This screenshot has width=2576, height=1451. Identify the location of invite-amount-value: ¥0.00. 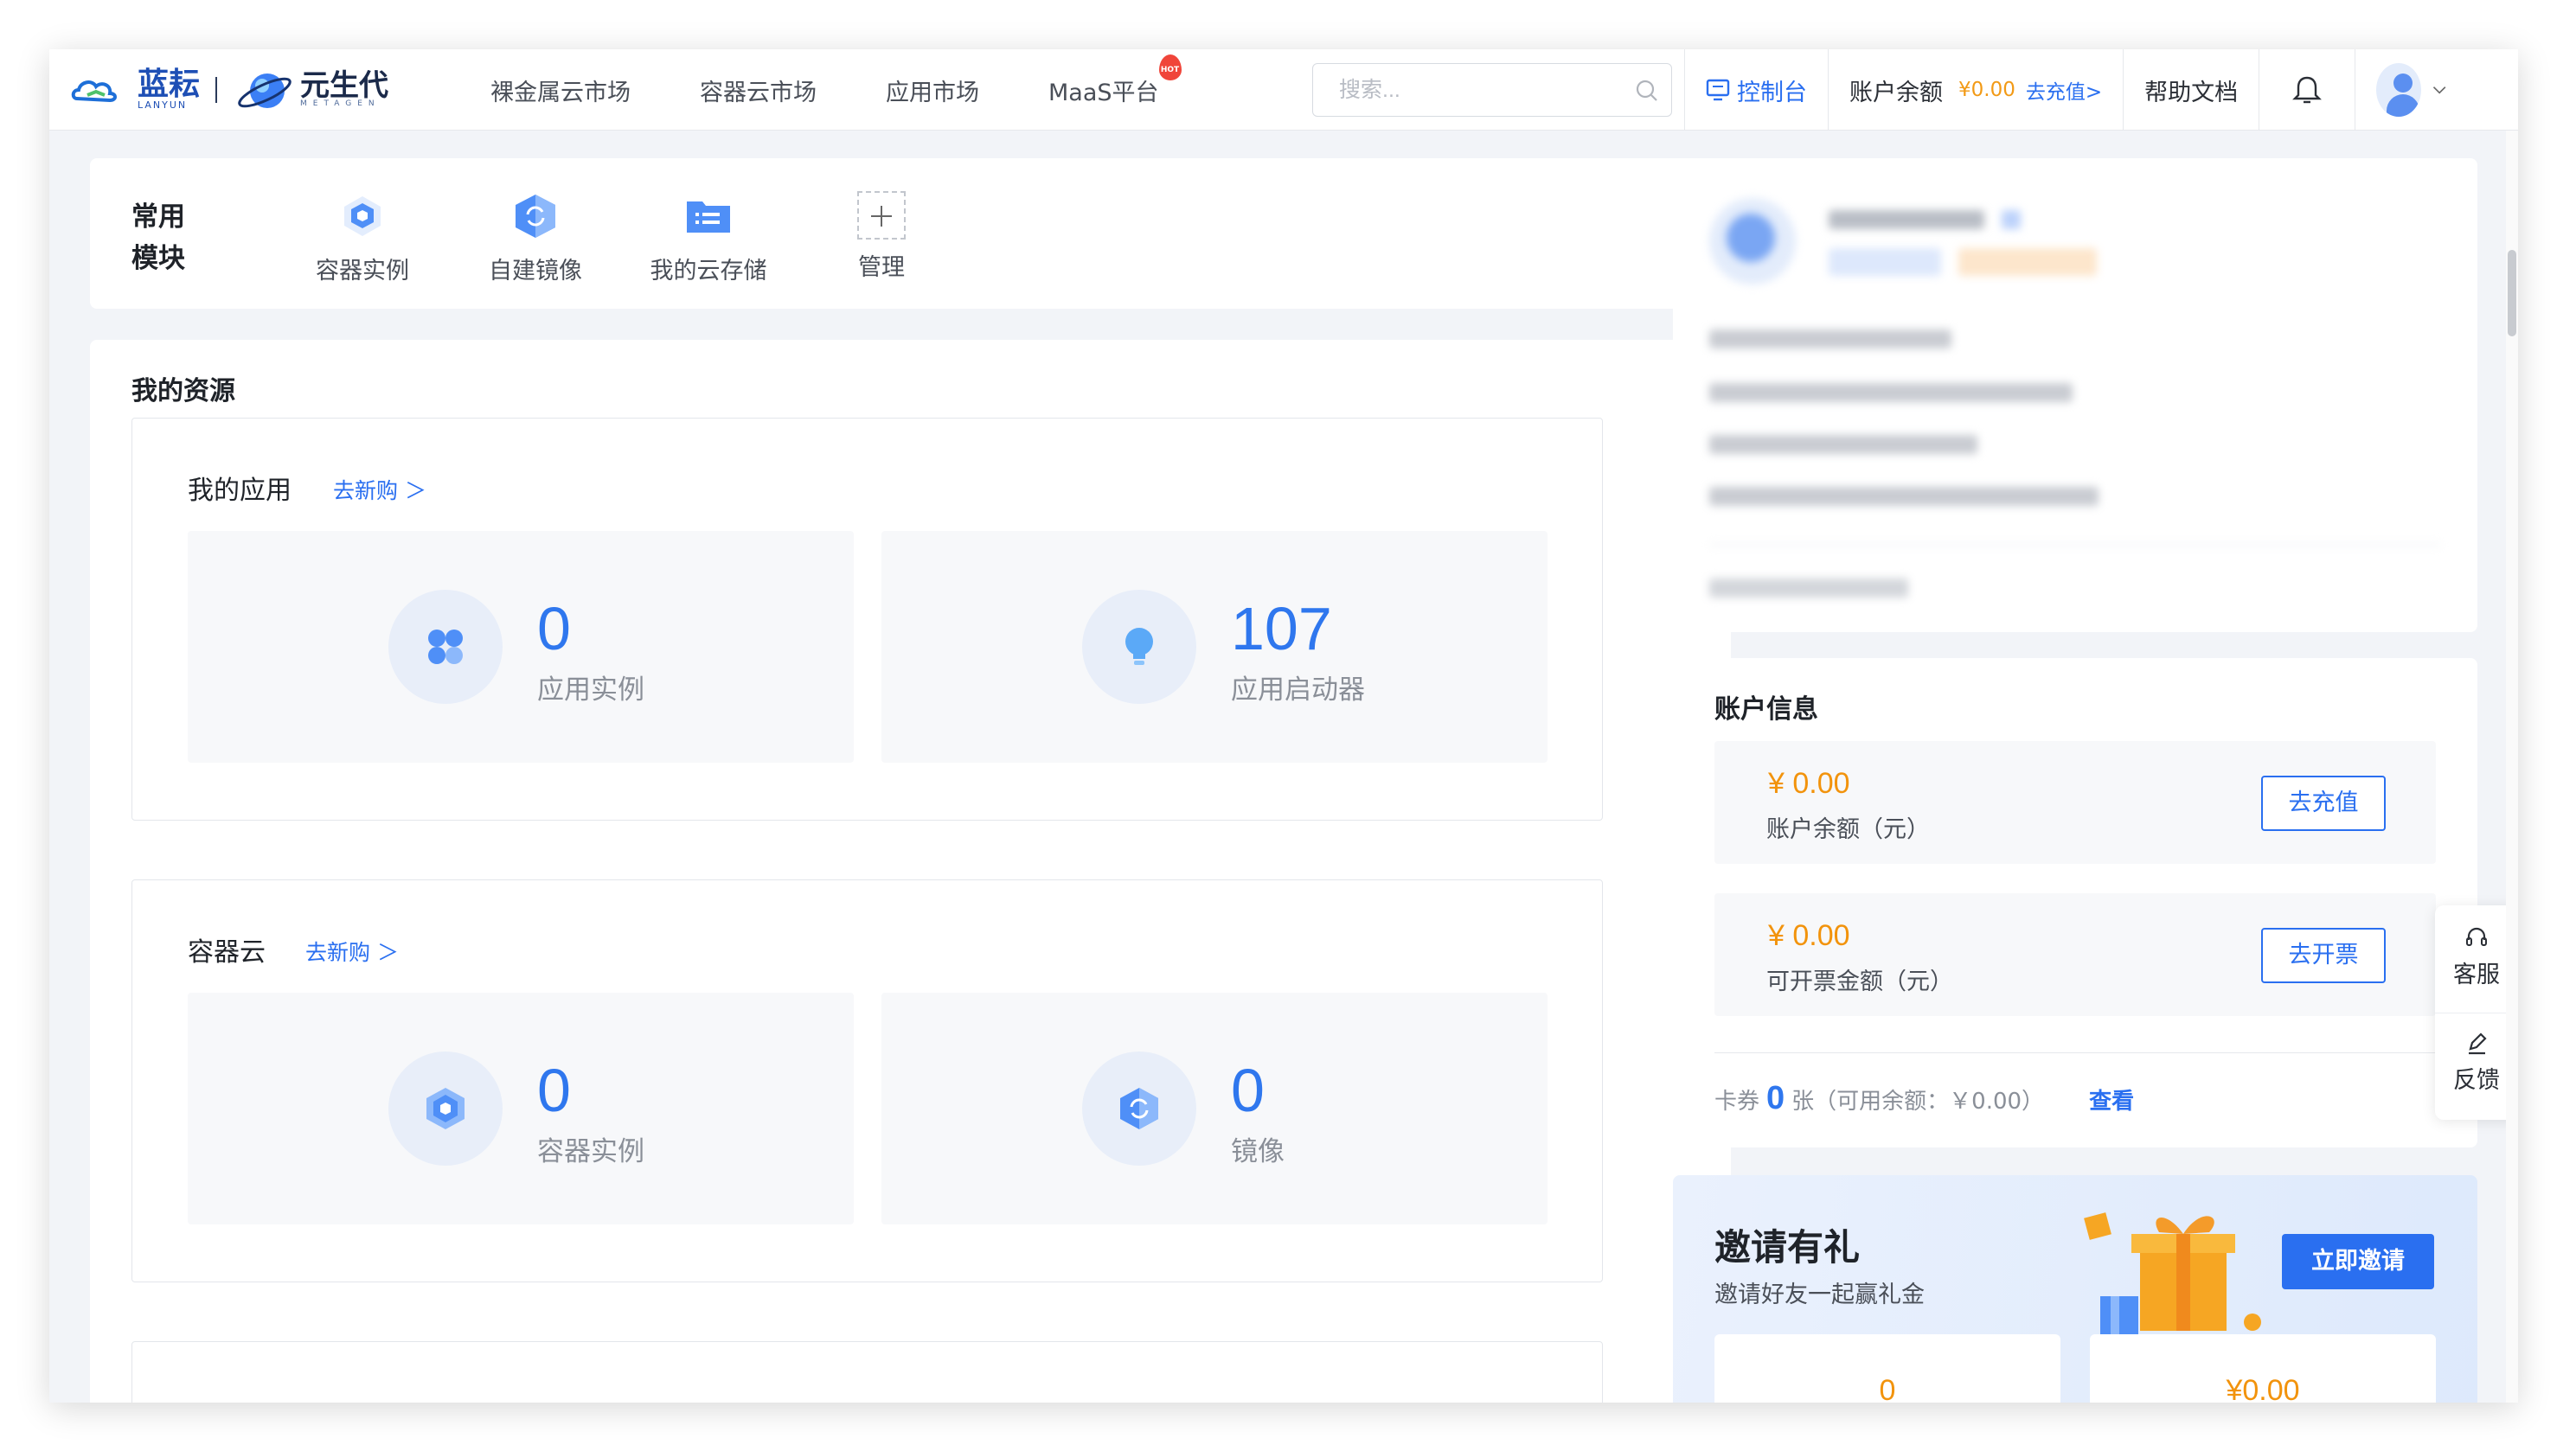
(2263, 1388).